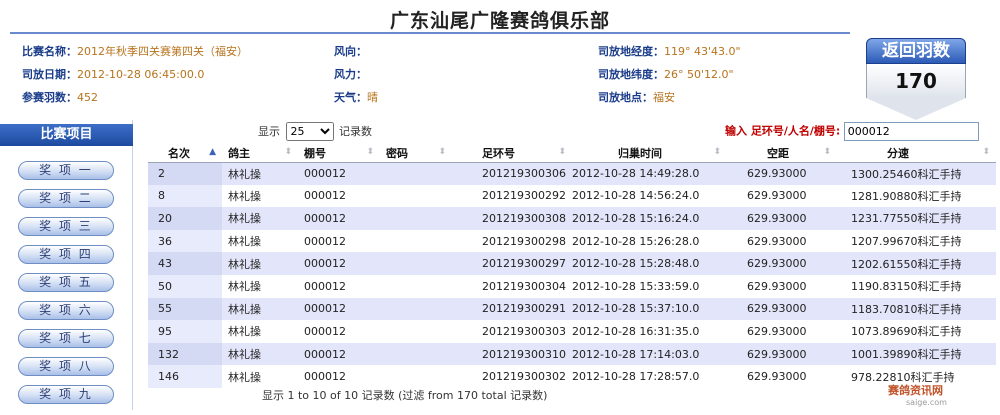 The image size is (1000, 415). I want to click on col-distance-label: 空距, so click(778, 153).